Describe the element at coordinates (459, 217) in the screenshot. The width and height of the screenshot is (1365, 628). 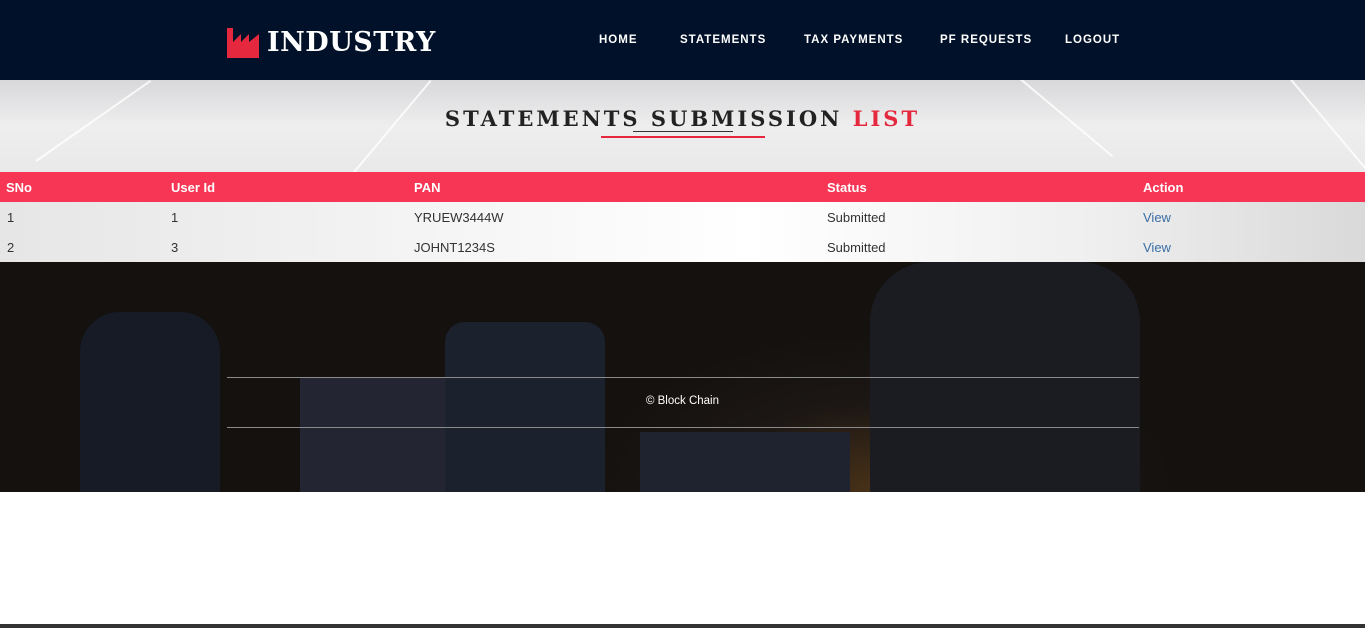
I see `cell-pan: YRUEW3444W` at that location.